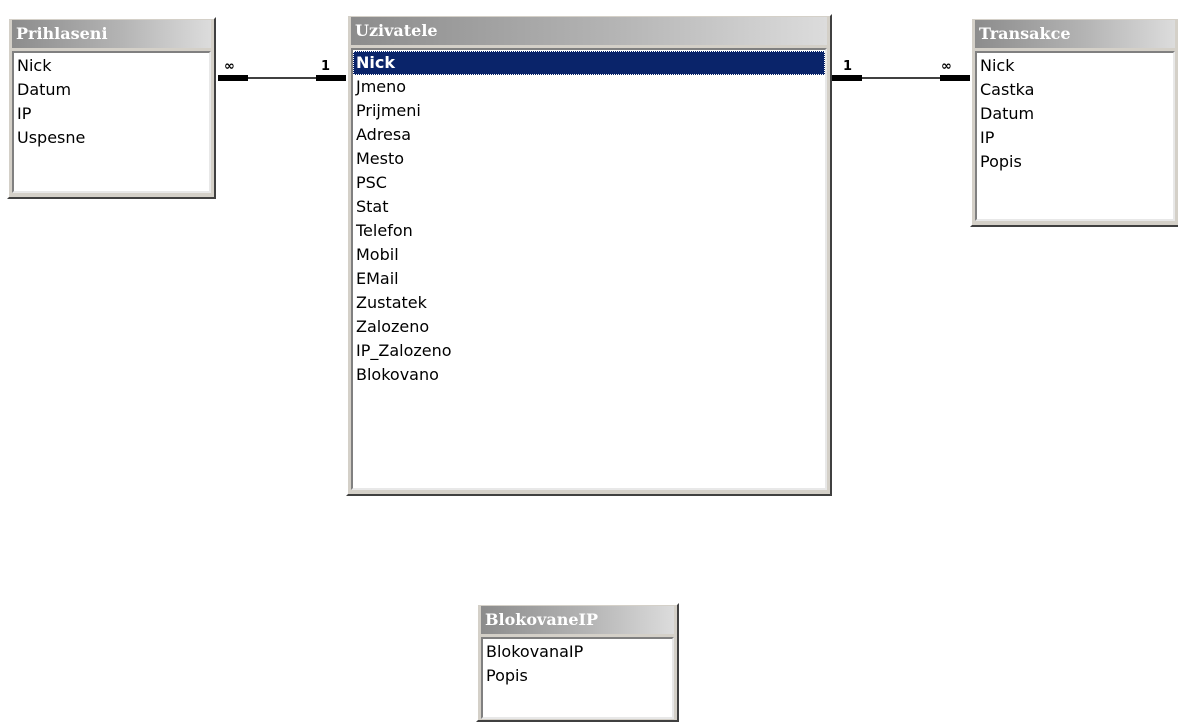 Image resolution: width=1178 pixels, height=722 pixels. Describe the element at coordinates (589, 159) in the screenshot. I see `field-item: Mesto` at that location.